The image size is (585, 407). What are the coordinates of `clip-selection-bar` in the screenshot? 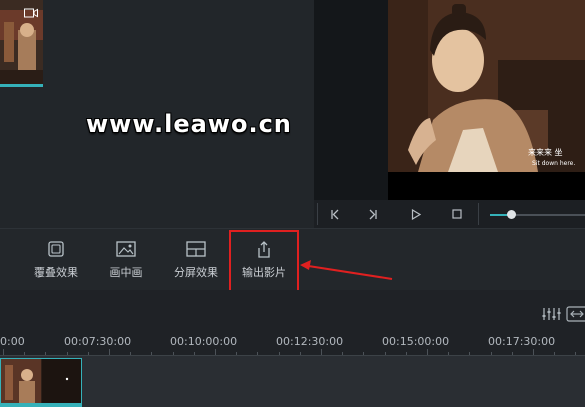 It's located at (41, 405).